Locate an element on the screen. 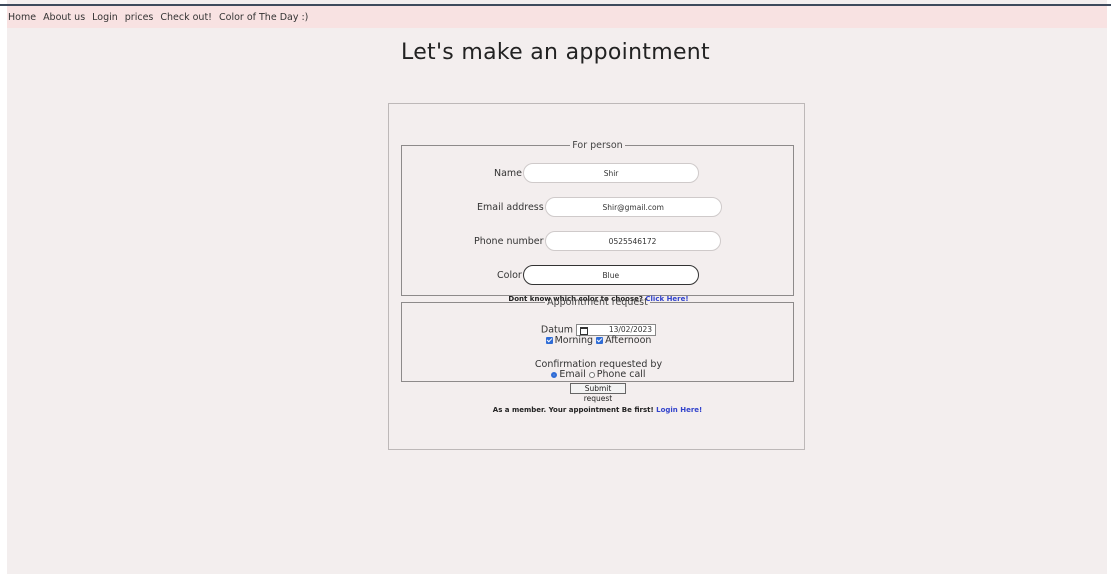 The height and width of the screenshot is (574, 1111). date-value: 13/02/2023 is located at coordinates (630, 329).